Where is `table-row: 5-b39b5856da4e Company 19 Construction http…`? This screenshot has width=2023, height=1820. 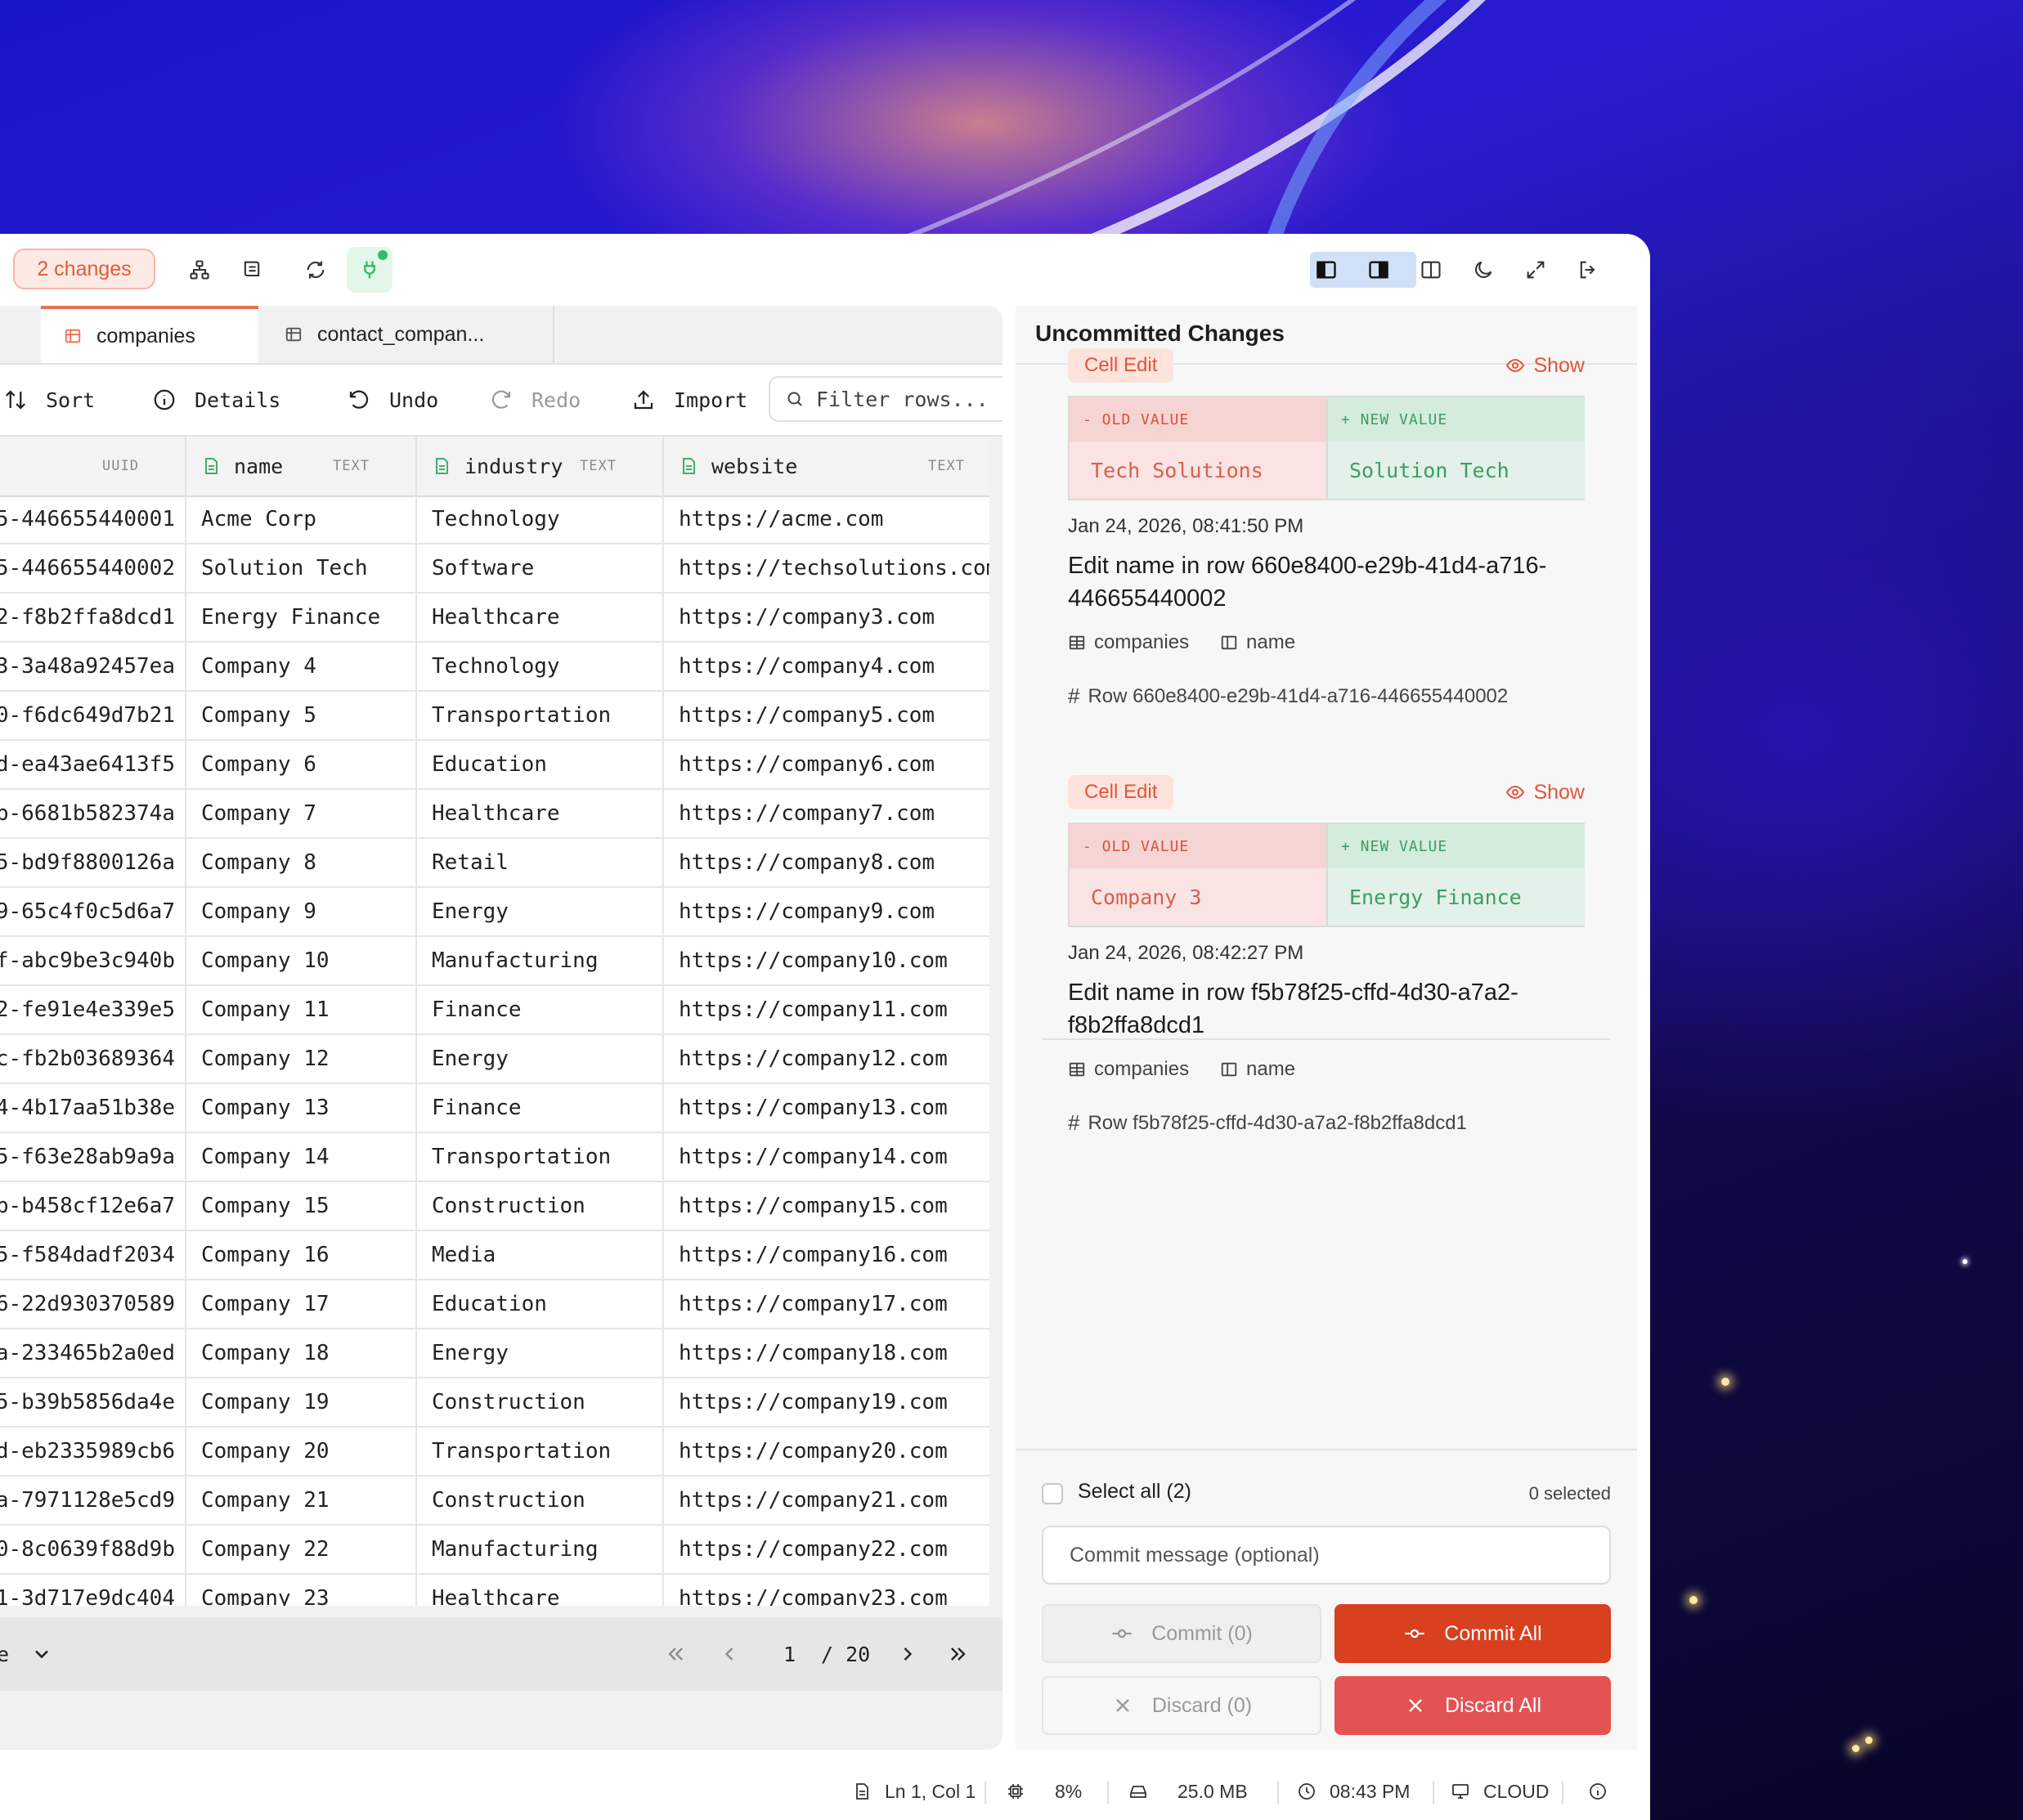
table-row: 5-b39b5856da4e Company 19 Construction http… is located at coordinates (494, 1403).